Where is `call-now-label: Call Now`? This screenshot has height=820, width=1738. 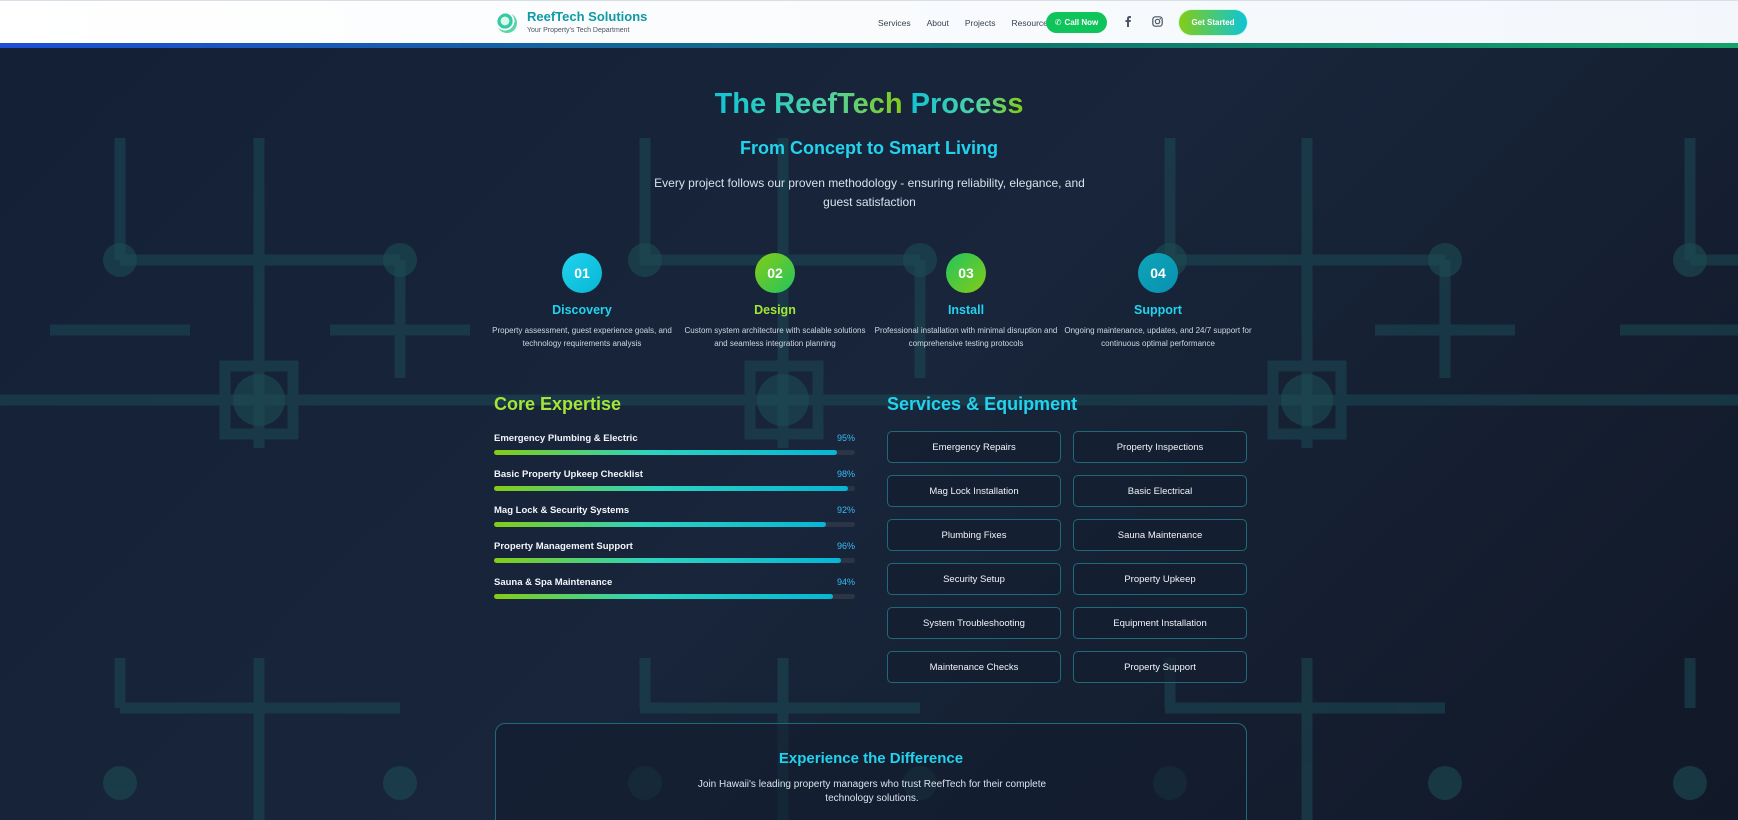
call-now-label: Call Now is located at coordinates (1081, 22).